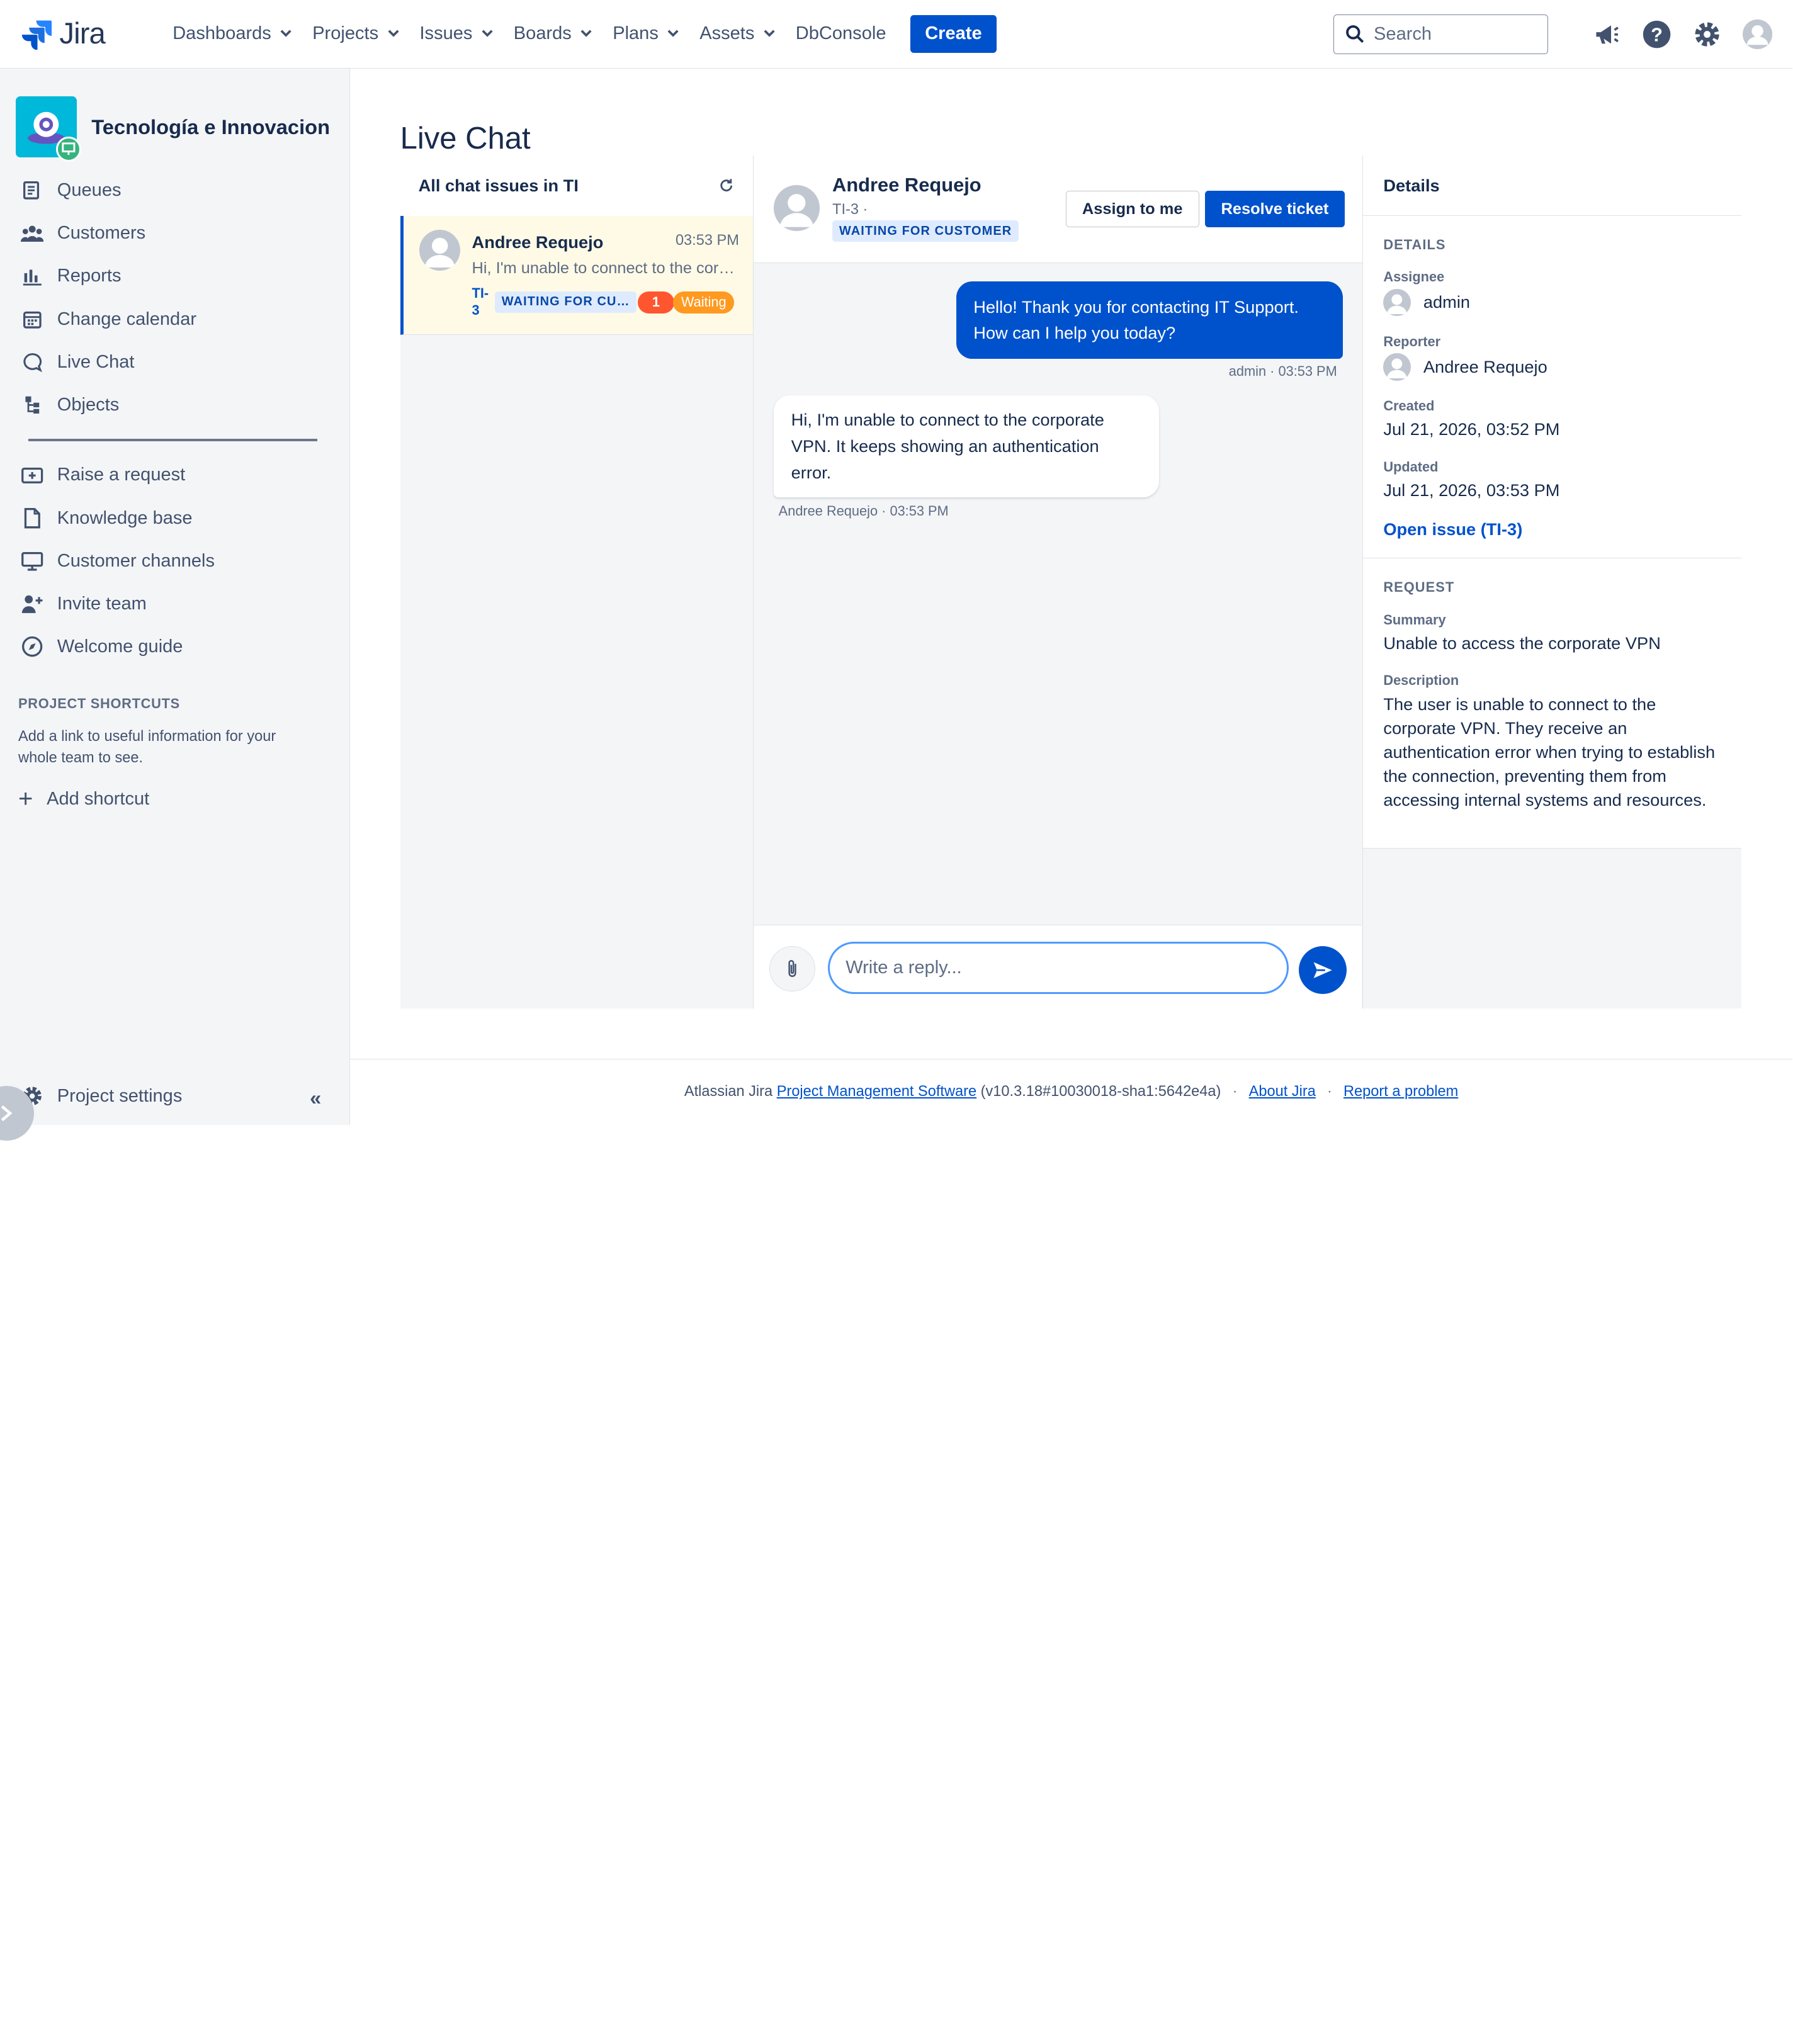 The height and width of the screenshot is (2044, 1793). I want to click on plus-icon: +, so click(25, 798).